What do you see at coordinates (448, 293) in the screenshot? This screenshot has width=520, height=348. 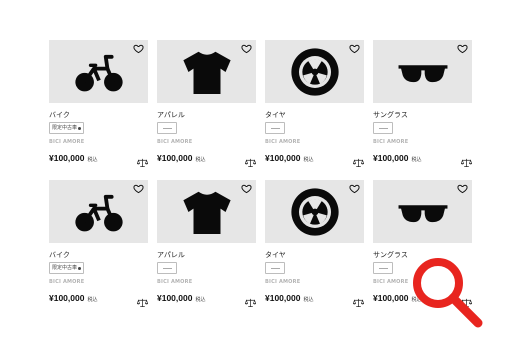 I see `magnifier-icon` at bounding box center [448, 293].